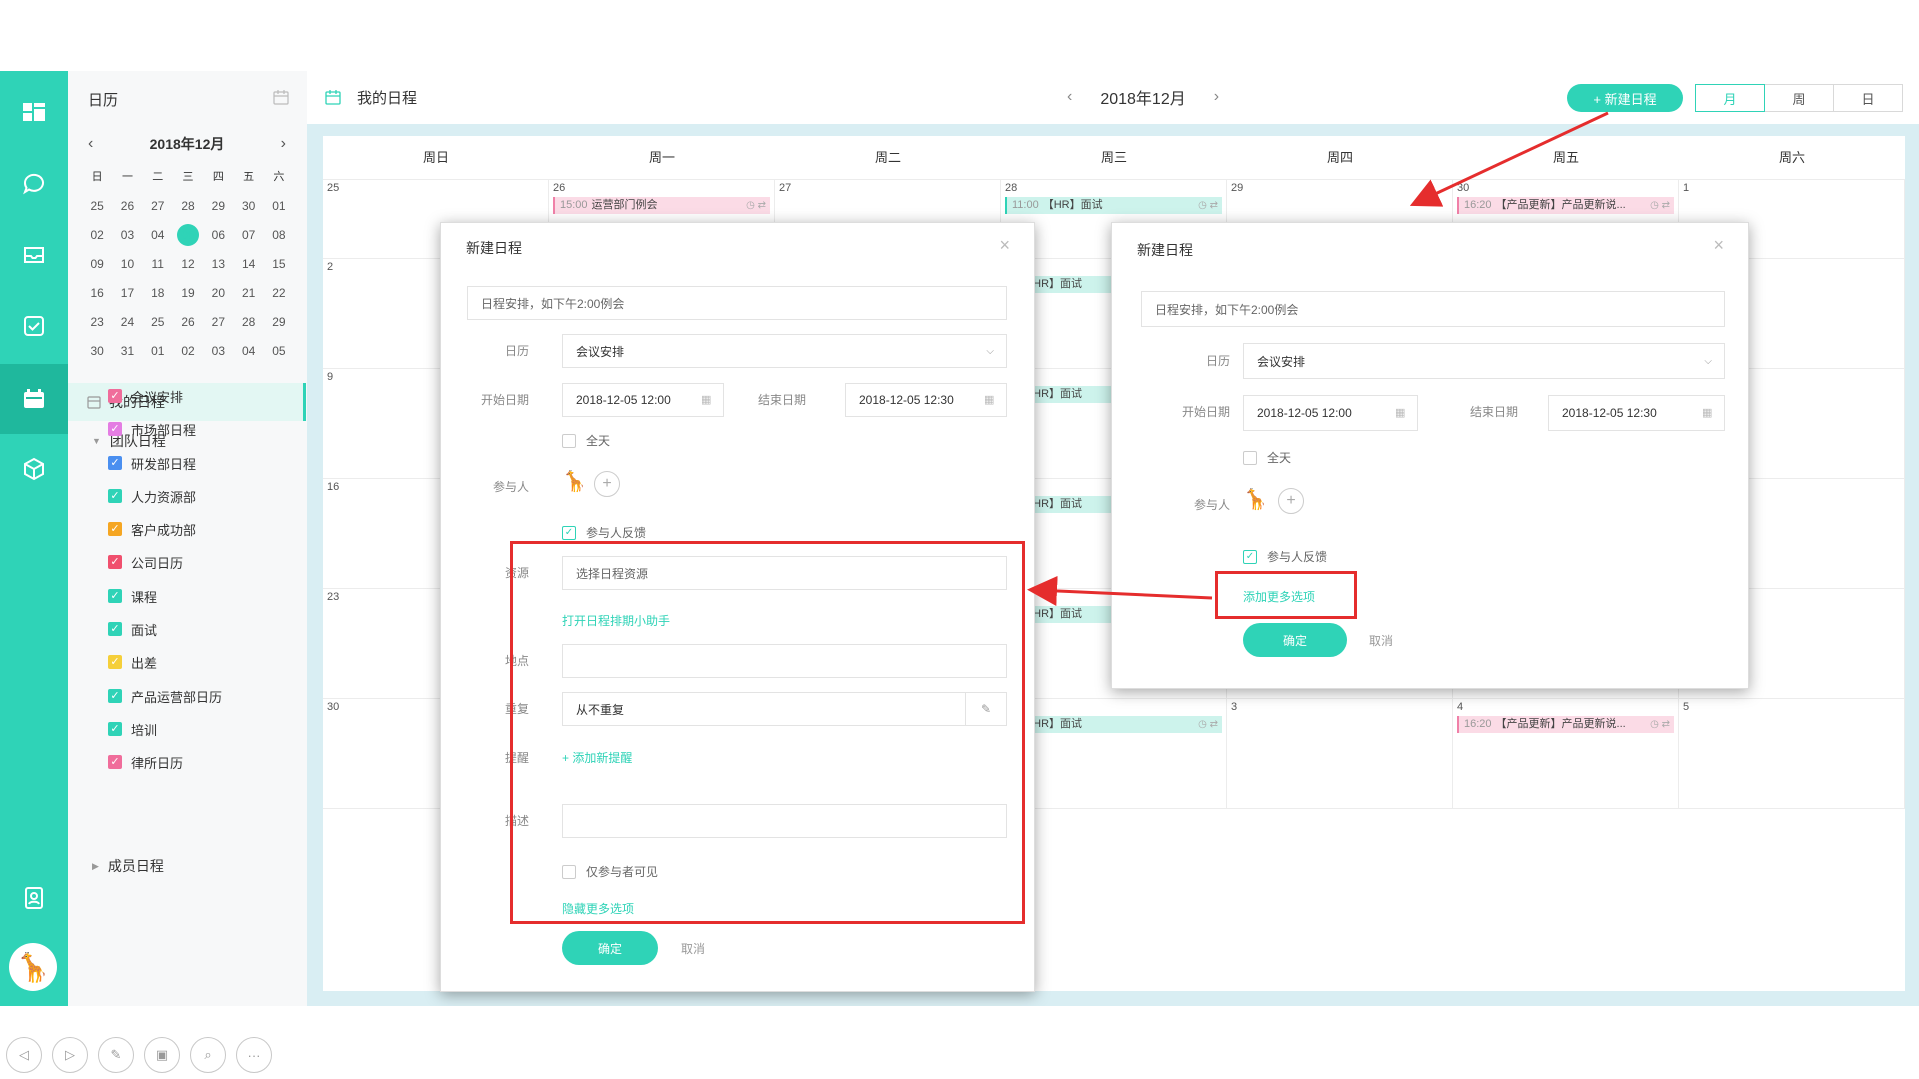 The height and width of the screenshot is (1079, 1919). What do you see at coordinates (132, 729) in the screenshot?
I see `team-calendar-item: ✓ 培训` at bounding box center [132, 729].